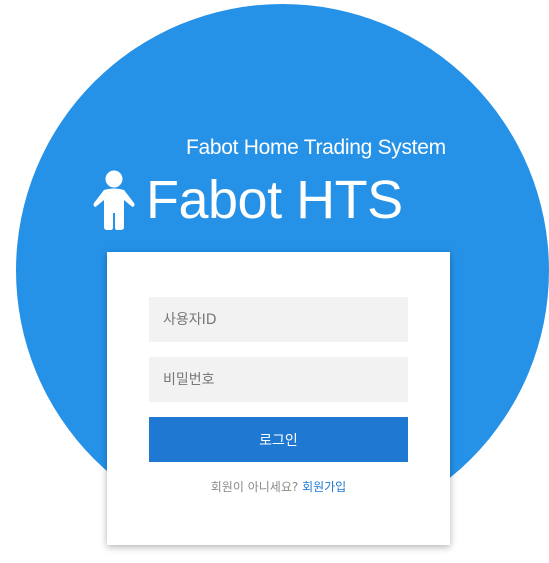 This screenshot has height=563, width=549. I want to click on signup-link: 회원가입, so click(324, 487).